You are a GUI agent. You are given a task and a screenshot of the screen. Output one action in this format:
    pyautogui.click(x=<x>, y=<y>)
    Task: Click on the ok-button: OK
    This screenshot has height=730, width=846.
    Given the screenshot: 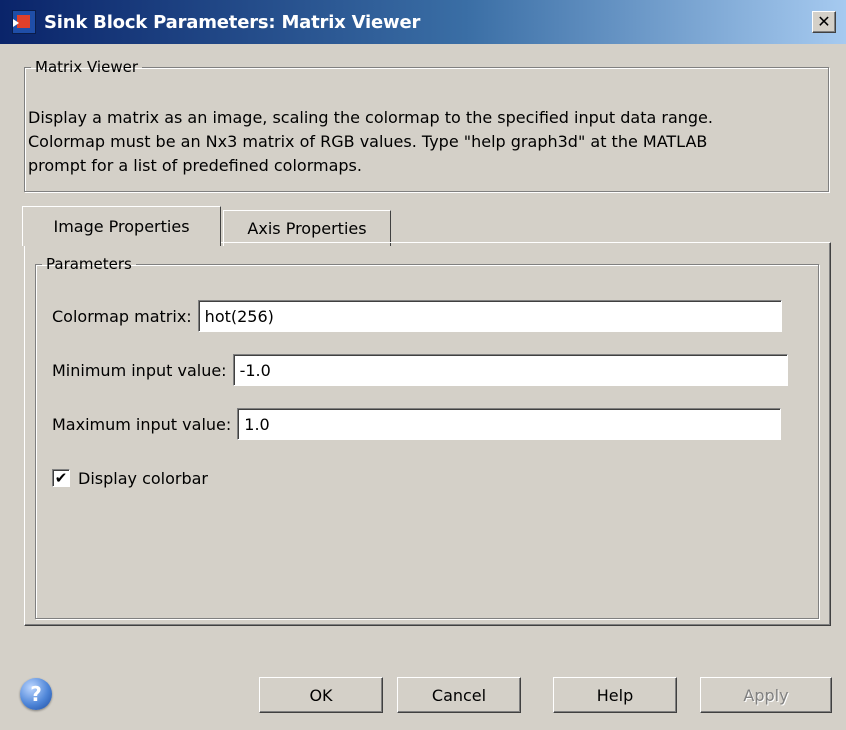 What is the action you would take?
    pyautogui.click(x=321, y=695)
    